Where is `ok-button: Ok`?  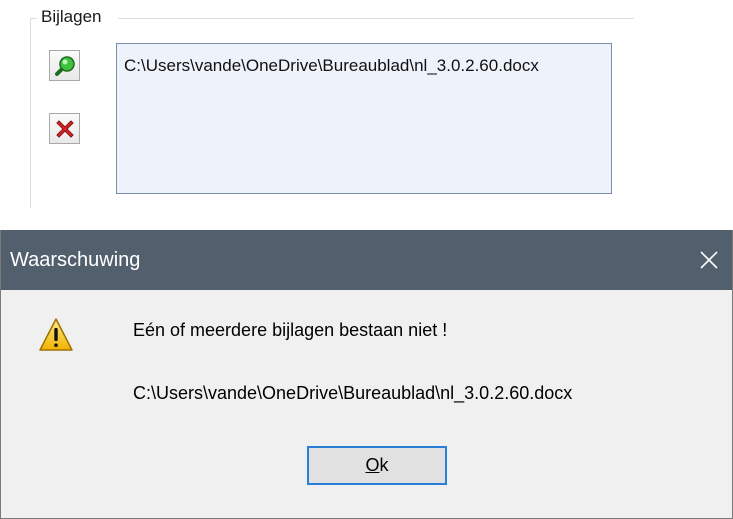 ok-button: Ok is located at coordinates (377, 465).